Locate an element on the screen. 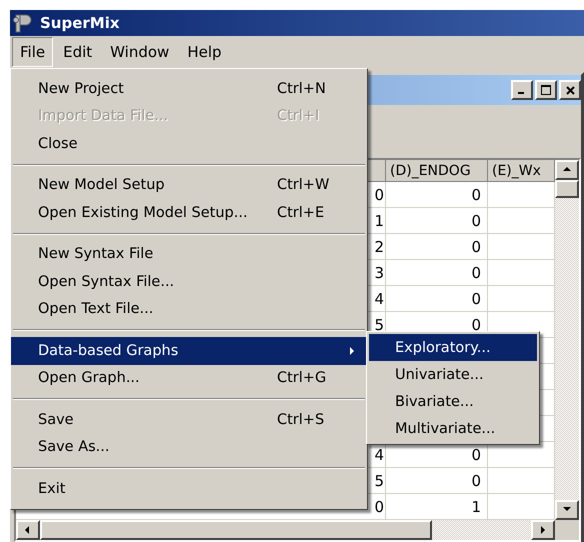  menu-item: Close is located at coordinates (189, 144).